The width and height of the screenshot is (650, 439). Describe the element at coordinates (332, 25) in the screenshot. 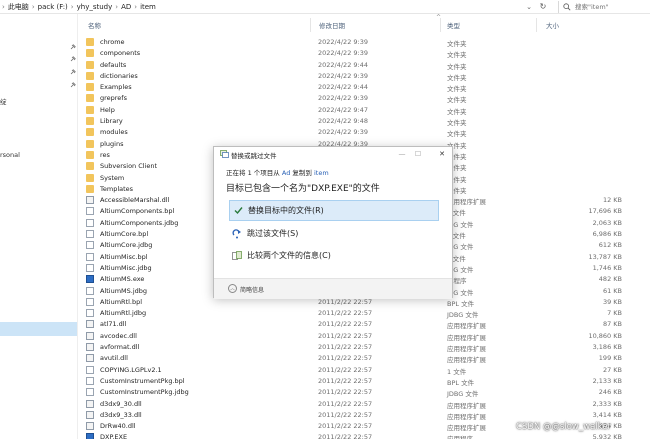

I see `column-date: 修改日期` at that location.